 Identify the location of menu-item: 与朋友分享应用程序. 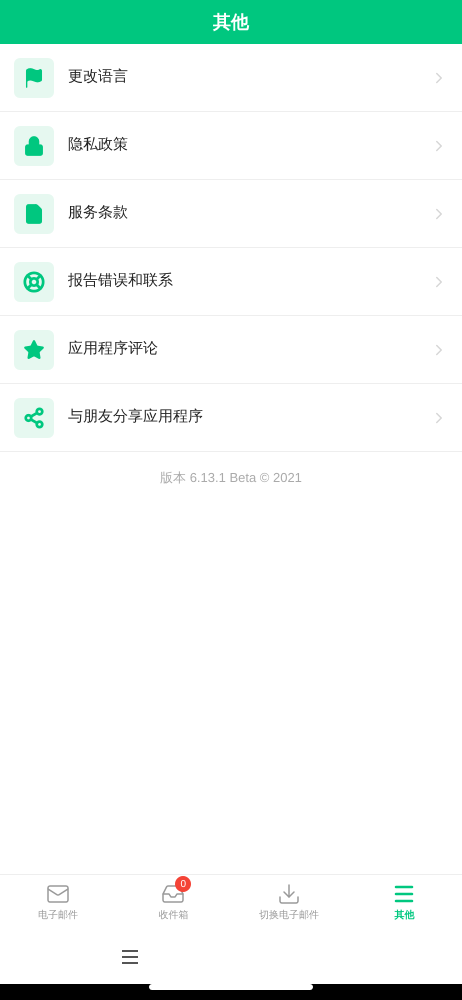
(231, 418).